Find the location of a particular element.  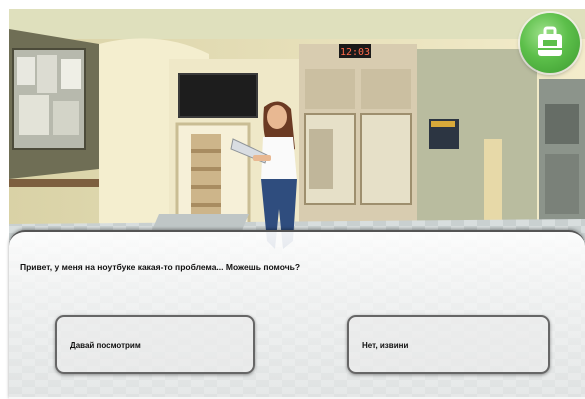

wall-clock: 12:03 is located at coordinates (355, 52).